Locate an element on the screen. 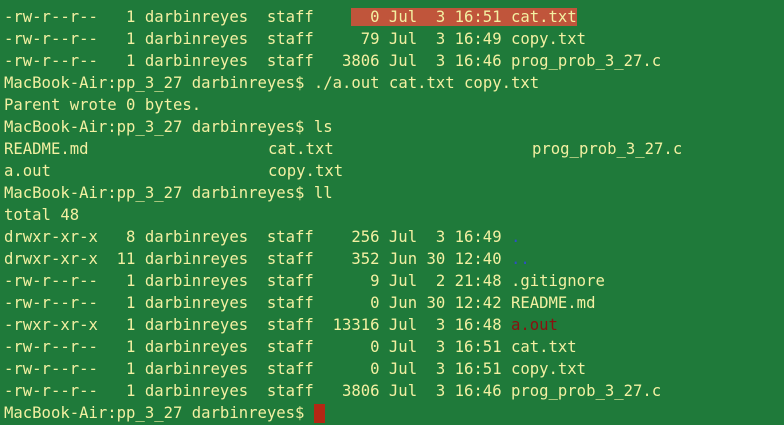  listing-attributes: -rw-r--r-- 1 darbinreyes staff is located at coordinates (178, 17).